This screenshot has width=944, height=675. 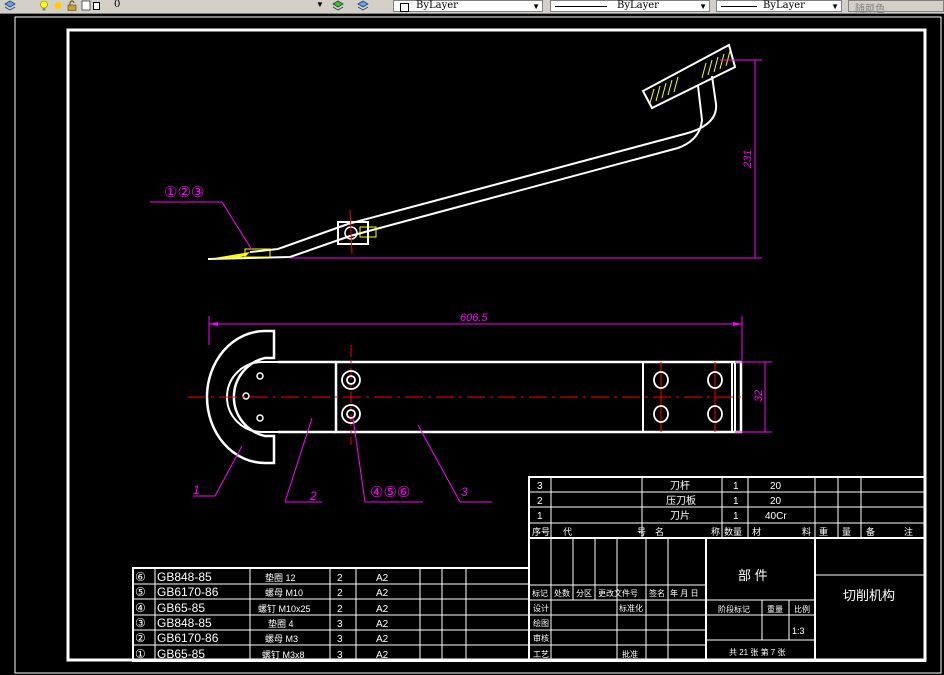 I want to click on header-weight: 重, so click(x=823, y=531).